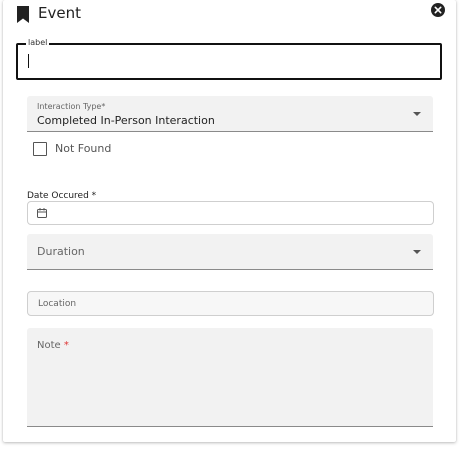  I want to click on bookmark-icon, so click(23, 14).